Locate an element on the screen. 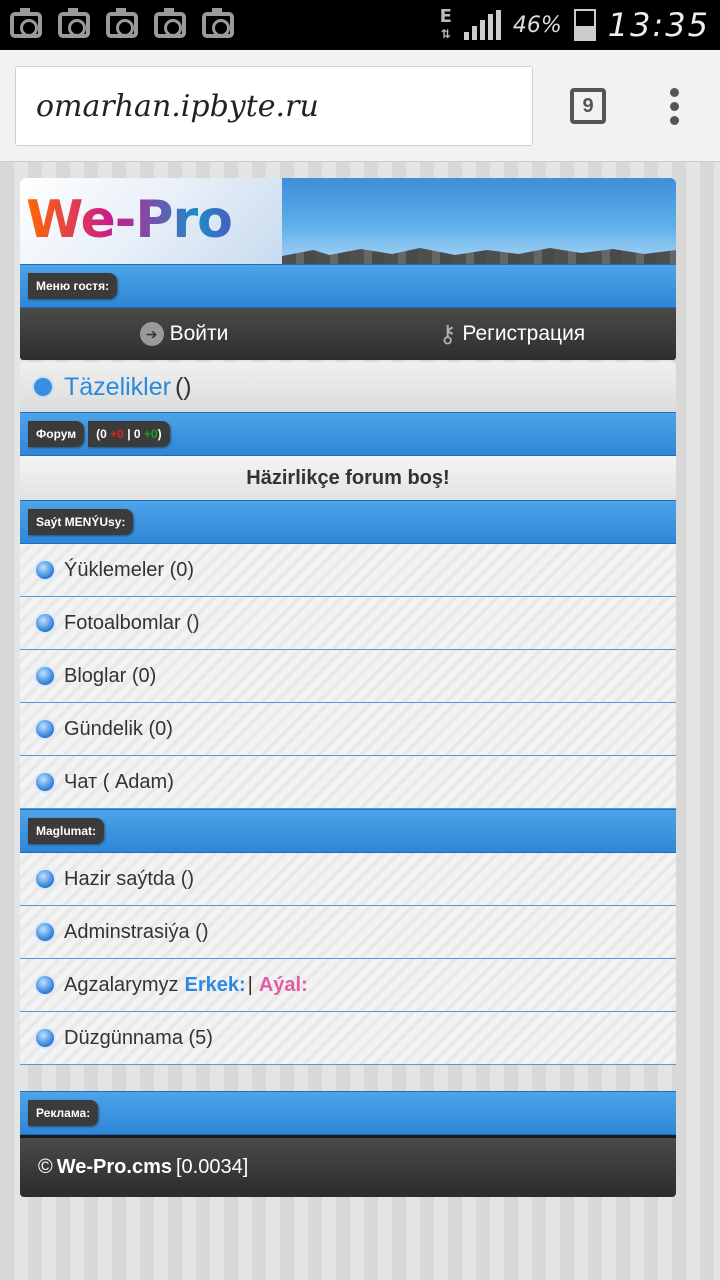  url-bar: omarhan.ipbyte.ru is located at coordinates (274, 106).